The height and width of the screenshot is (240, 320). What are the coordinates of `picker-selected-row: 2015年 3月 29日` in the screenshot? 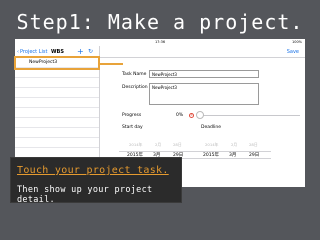 It's located at (233, 155).